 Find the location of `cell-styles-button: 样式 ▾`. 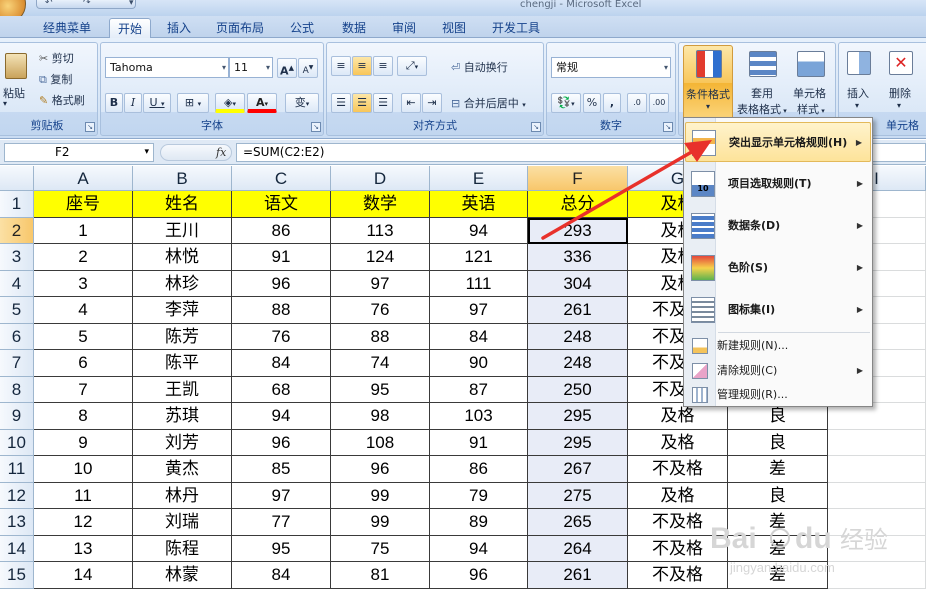

cell-styles-button: 样式 ▾ is located at coordinates (811, 109).